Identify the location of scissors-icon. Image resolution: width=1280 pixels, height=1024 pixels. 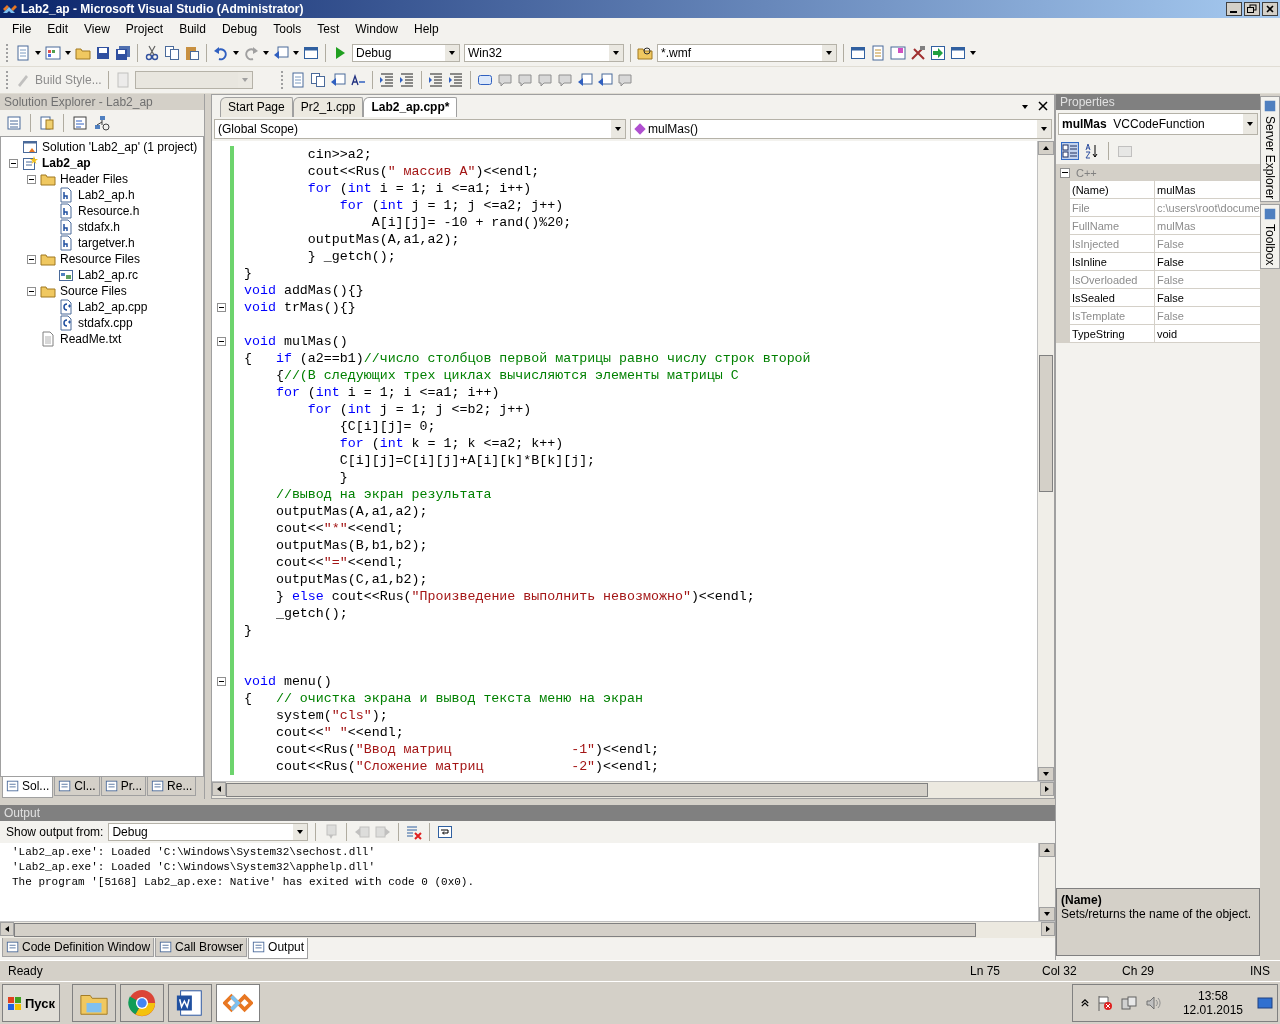
(152, 53).